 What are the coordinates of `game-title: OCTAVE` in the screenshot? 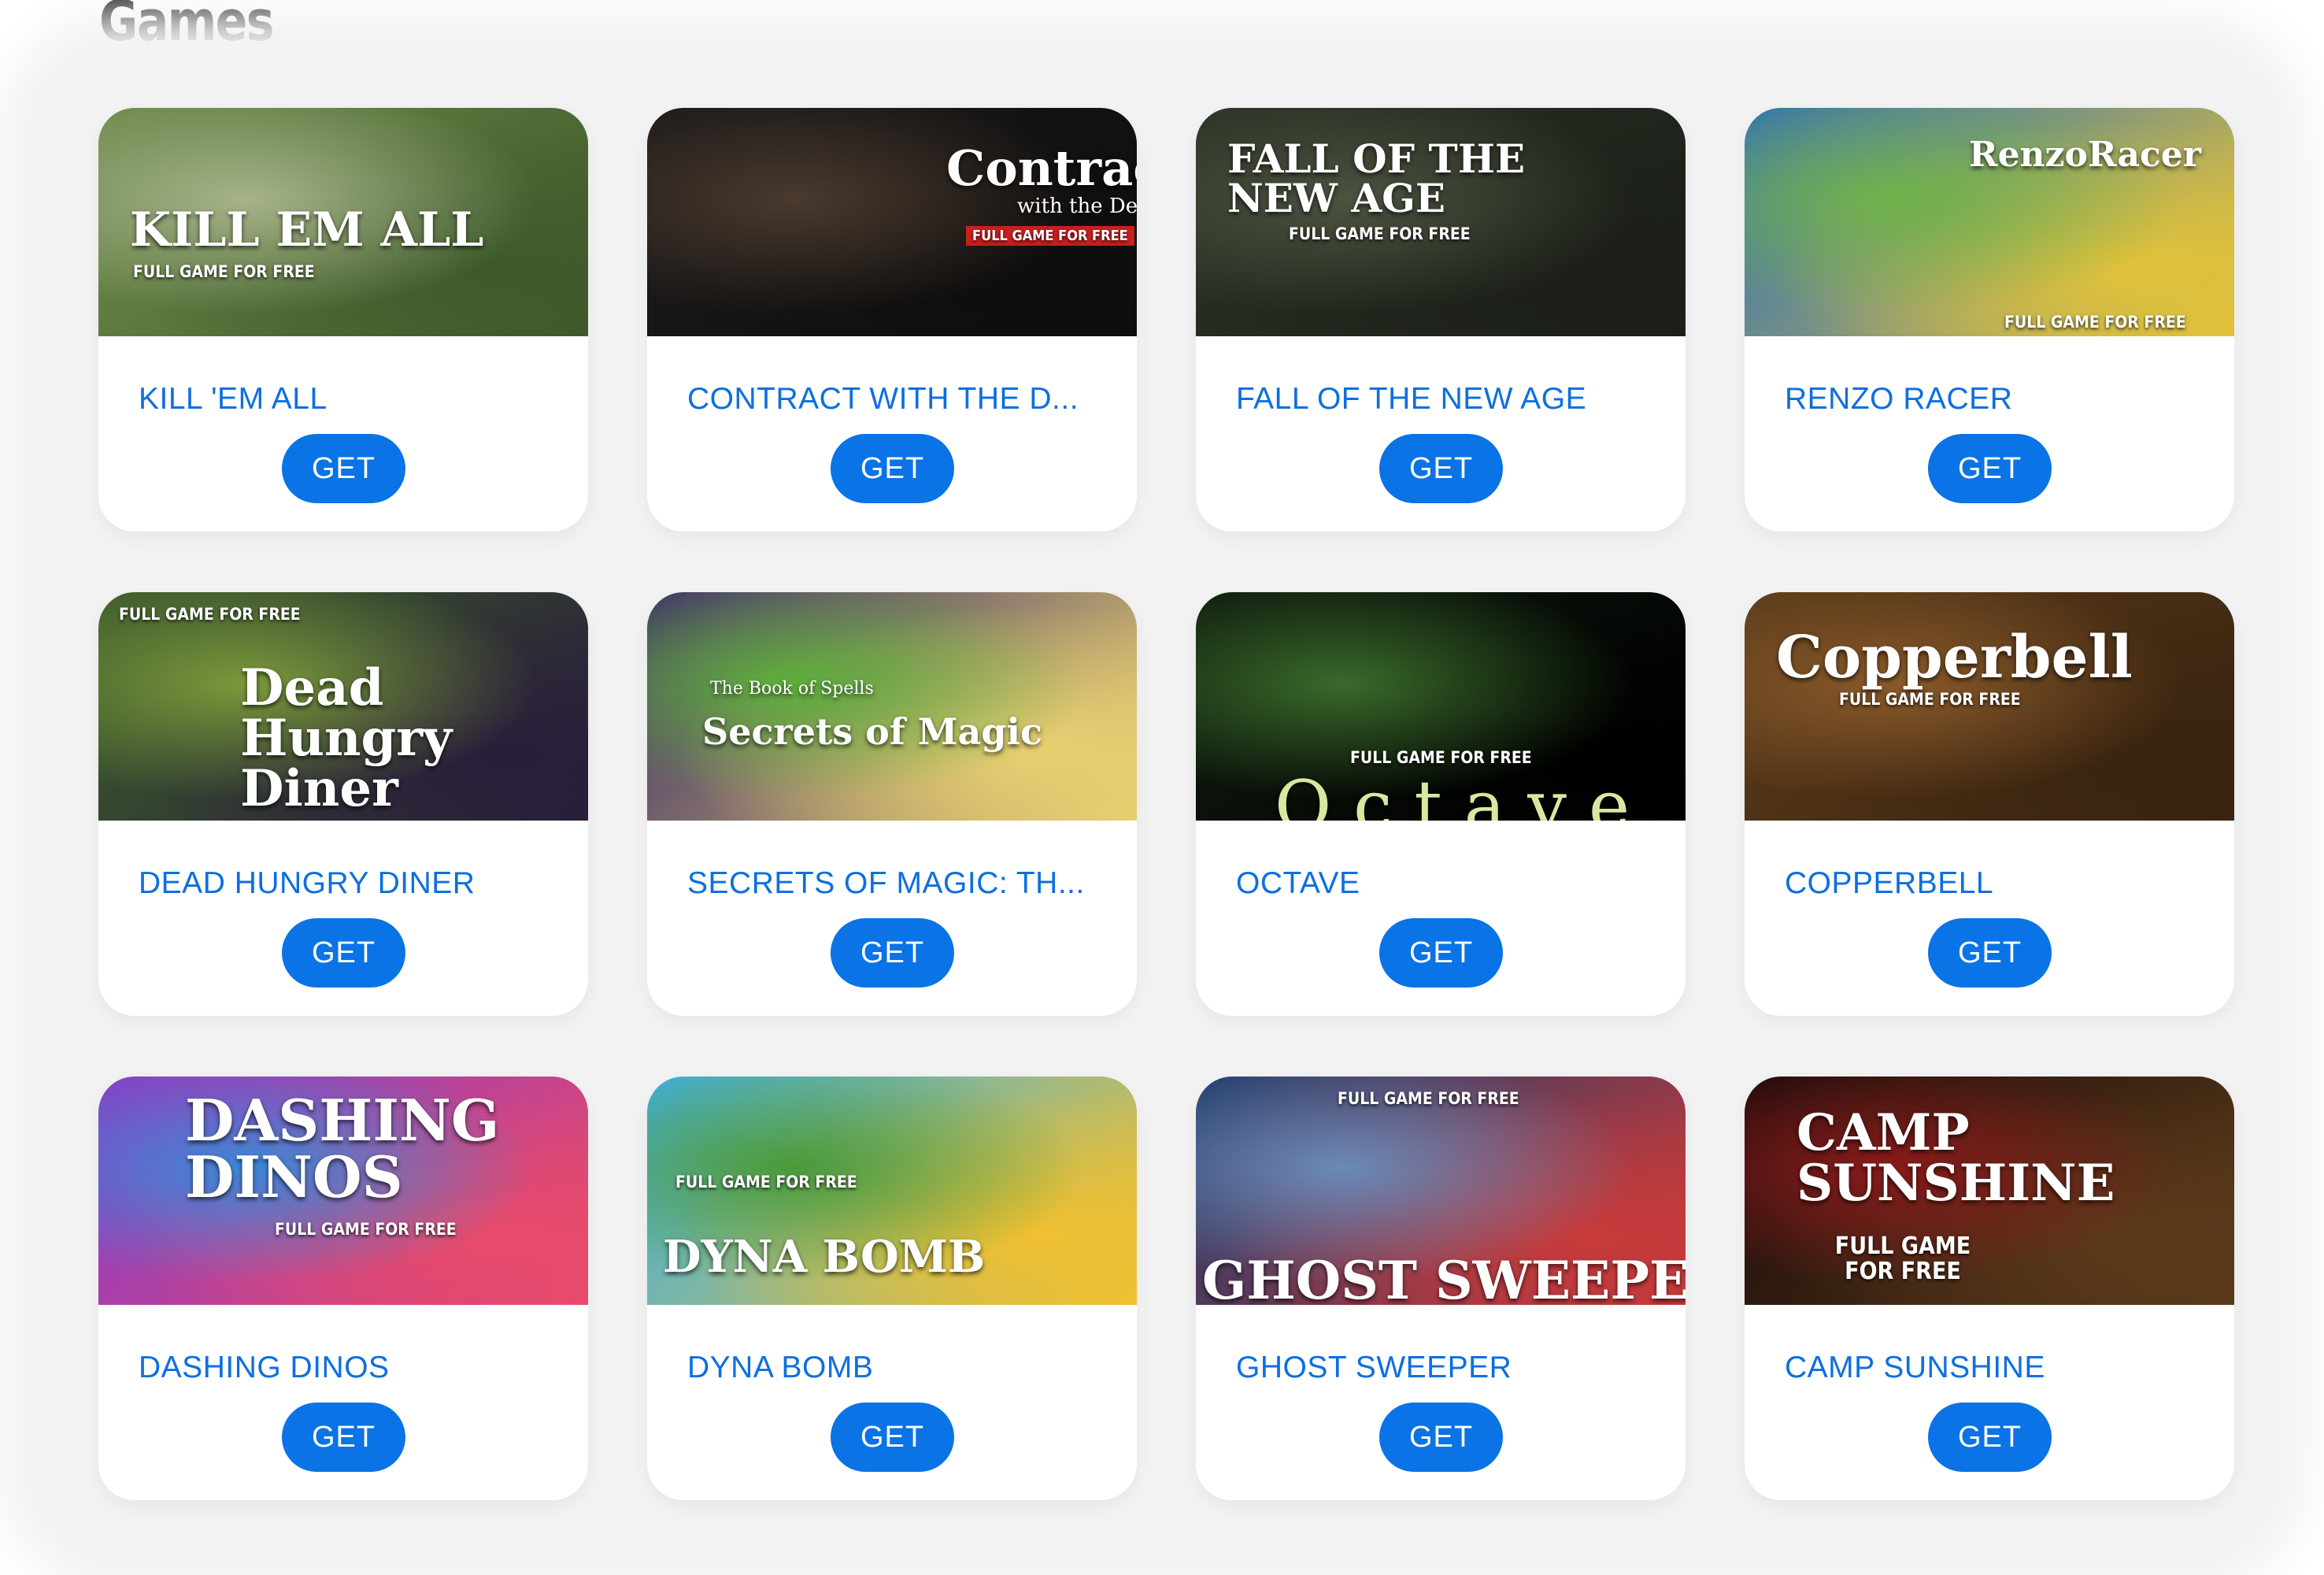 It's located at (1448, 883).